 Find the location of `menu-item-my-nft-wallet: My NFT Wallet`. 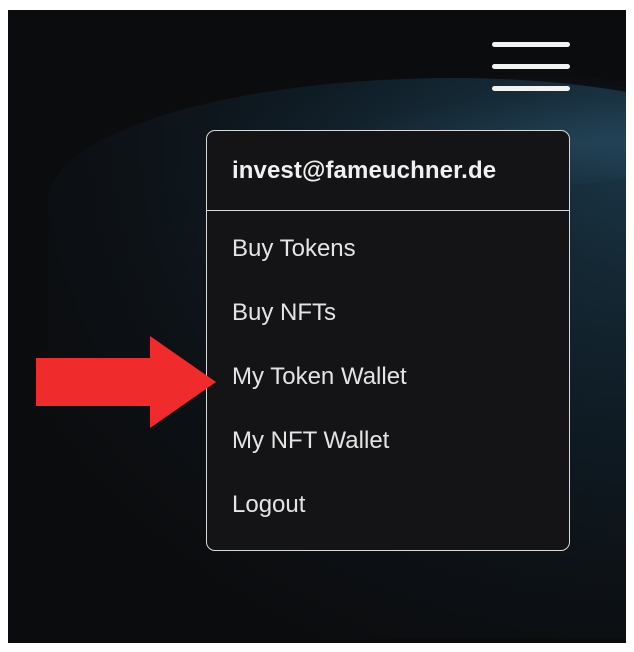

menu-item-my-nft-wallet: My NFT Wallet is located at coordinates (388, 441).